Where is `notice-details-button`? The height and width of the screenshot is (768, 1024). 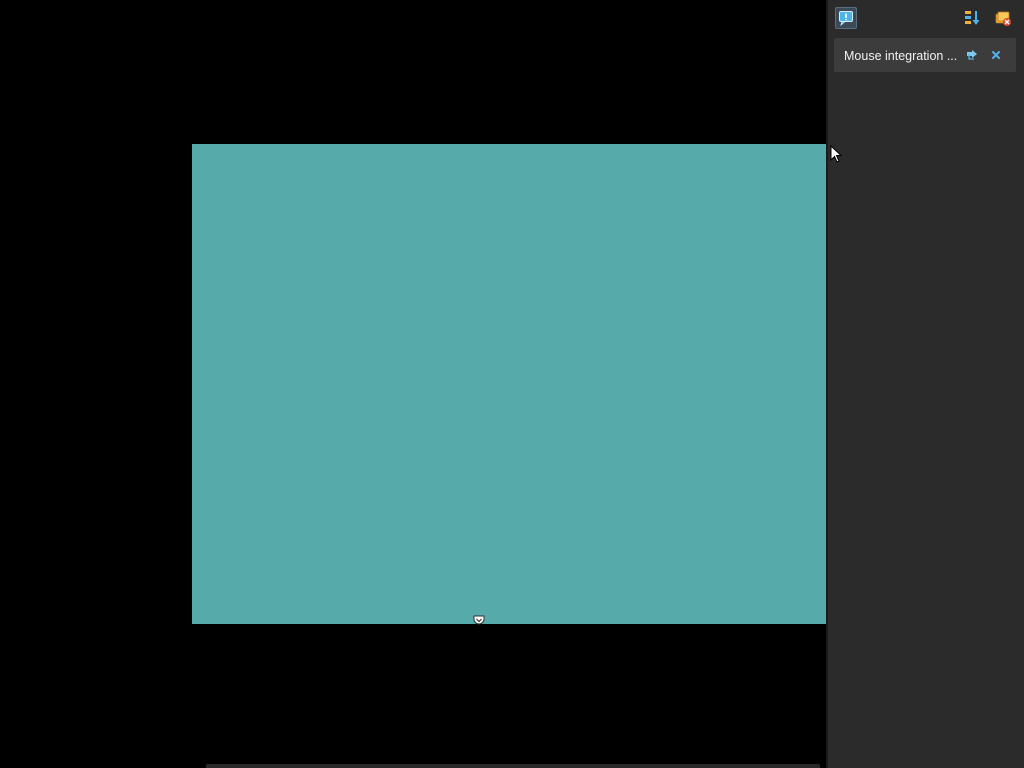 notice-details-button is located at coordinates (972, 55).